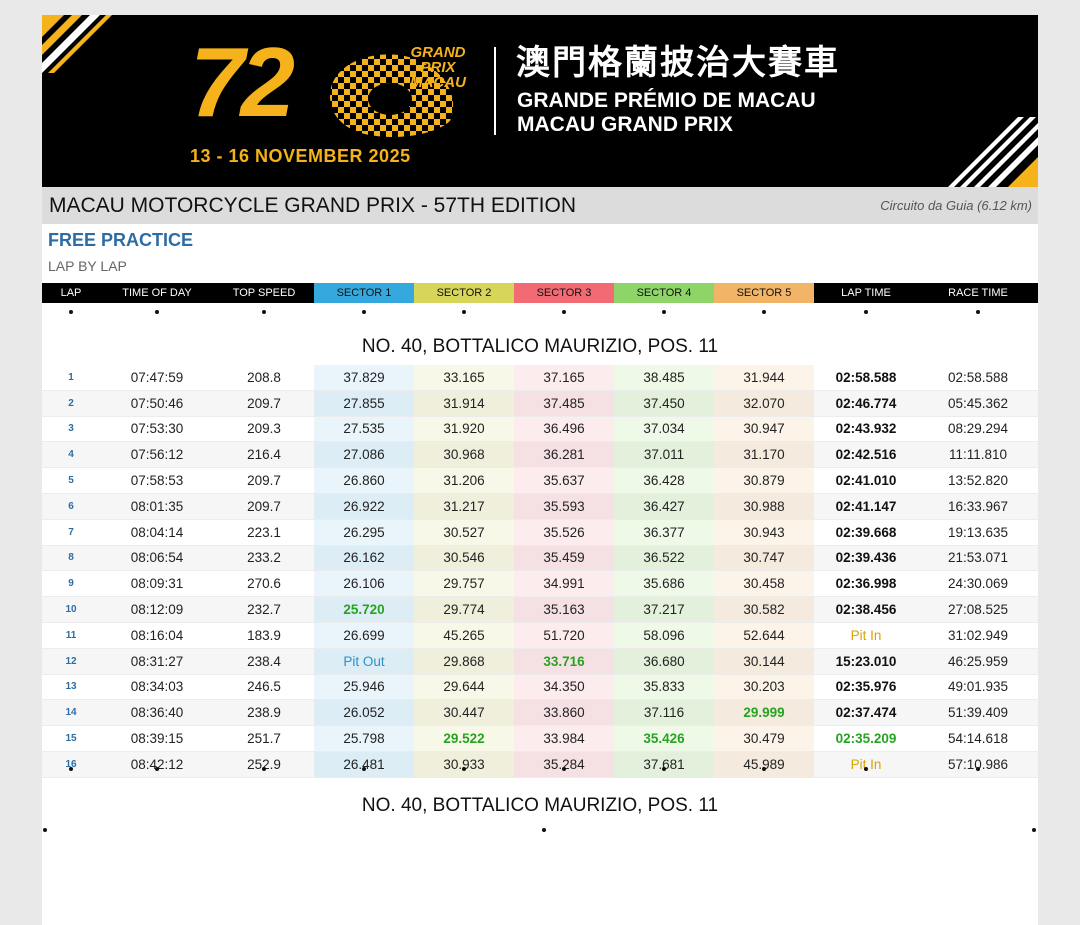  Describe the element at coordinates (71, 609) in the screenshot. I see `lap-number: 10` at that location.